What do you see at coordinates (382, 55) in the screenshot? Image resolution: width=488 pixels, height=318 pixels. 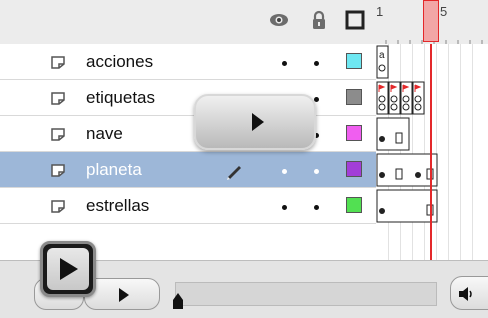 I see `svg-text: a` at bounding box center [382, 55].